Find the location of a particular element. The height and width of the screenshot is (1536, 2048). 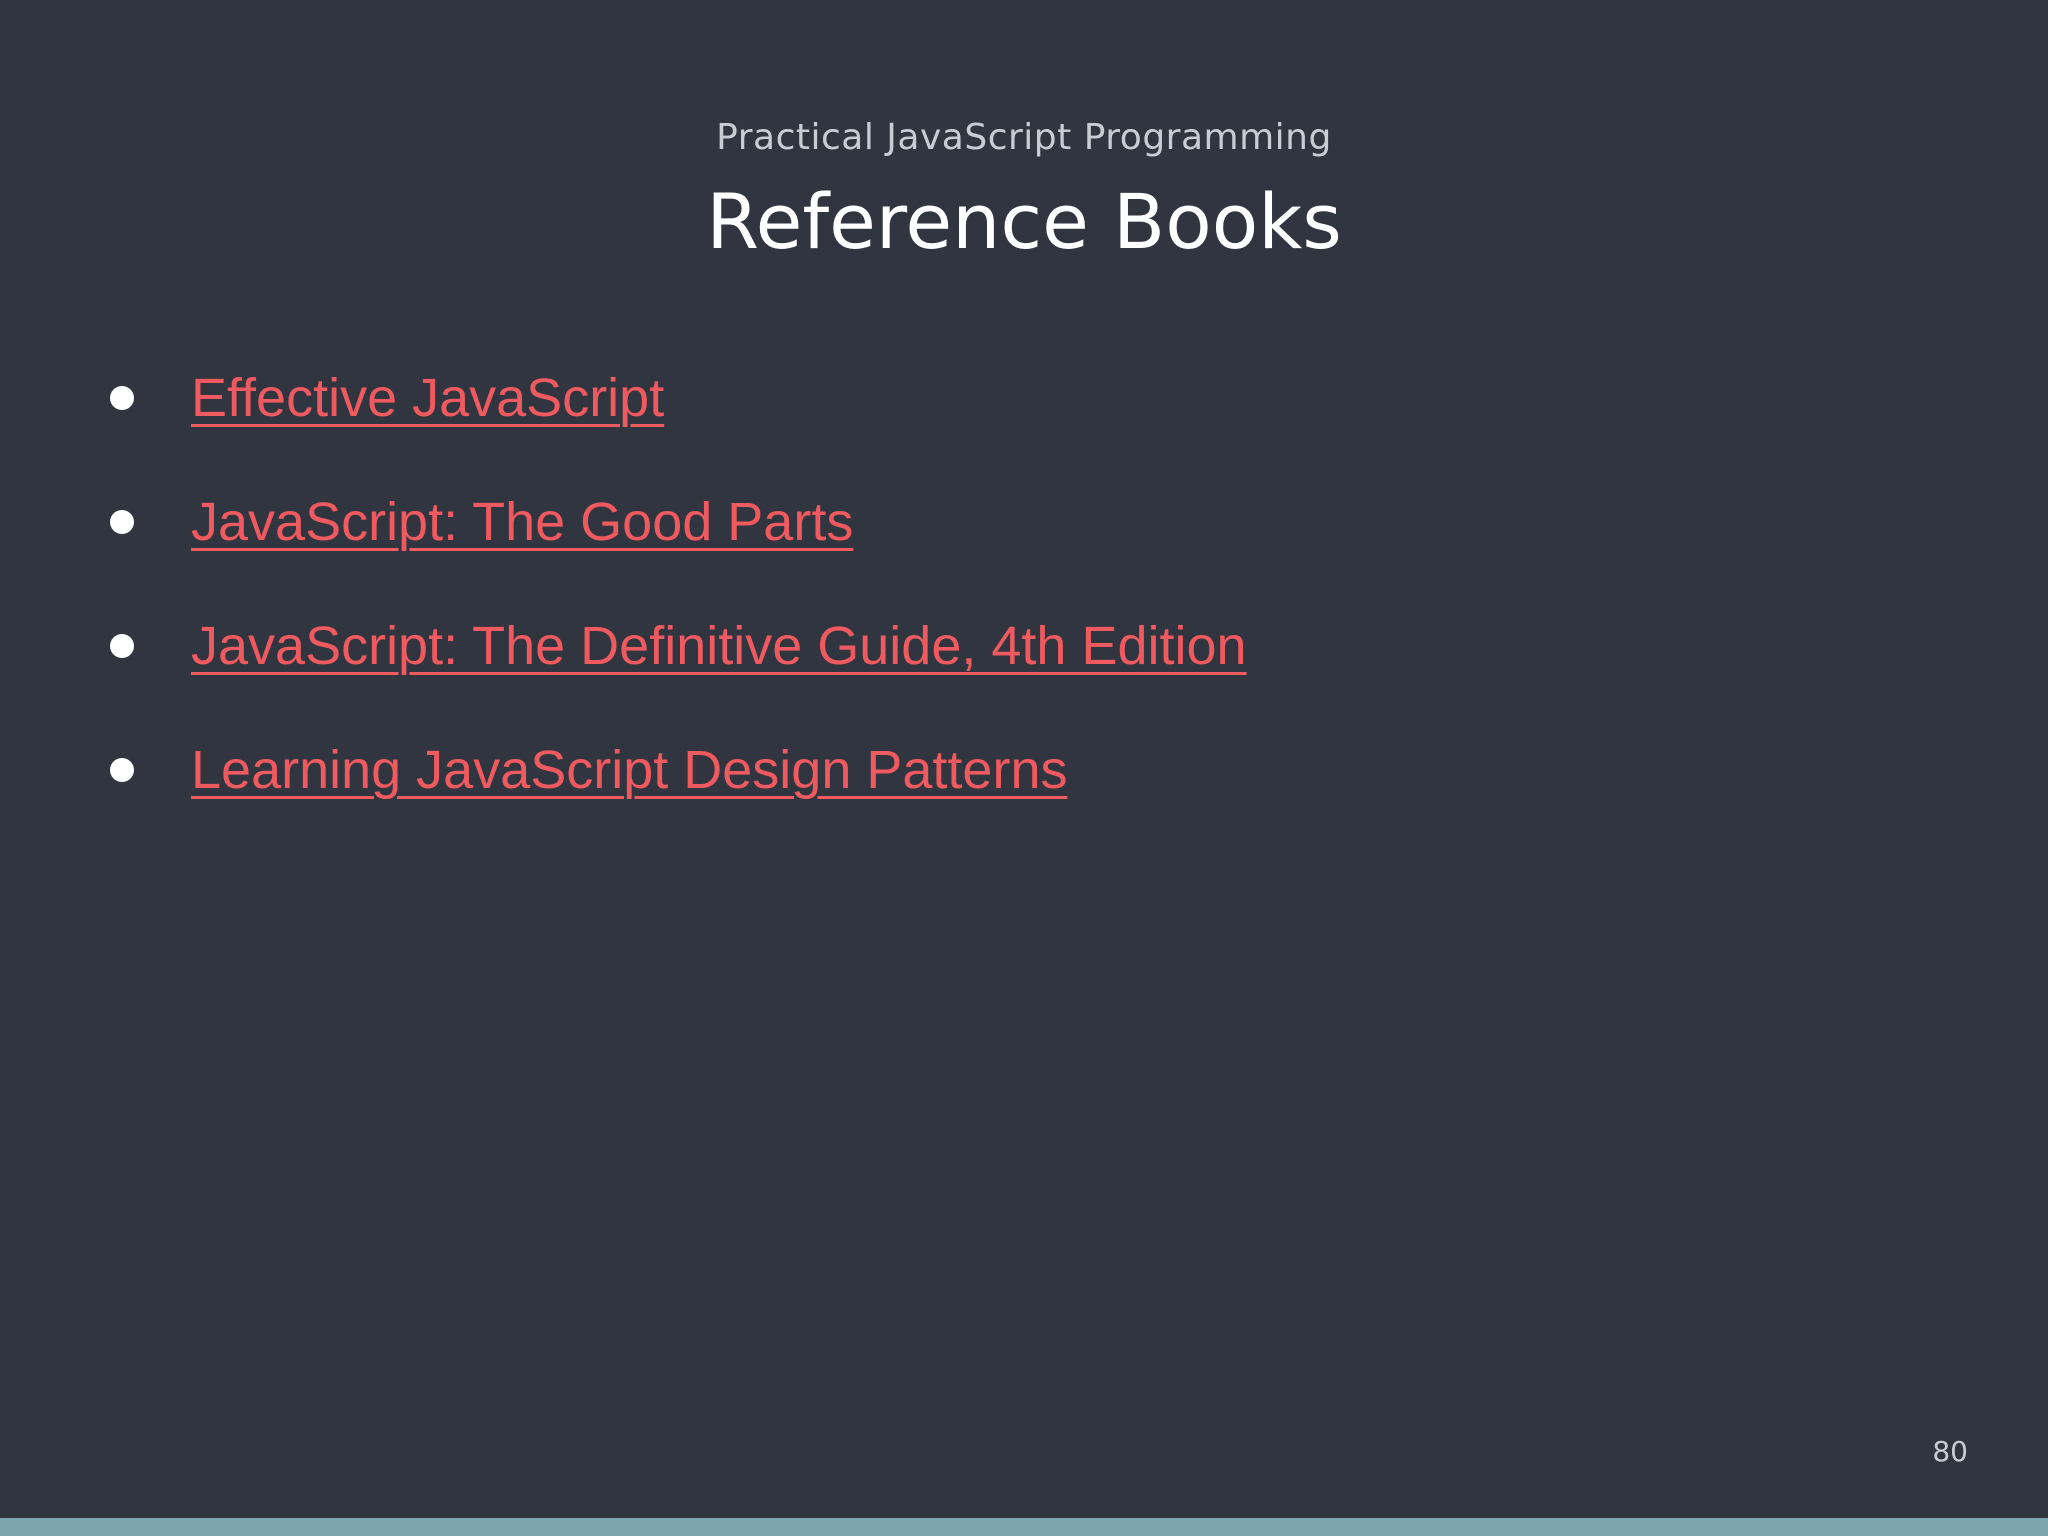

slide-title: Reference Books is located at coordinates (1024, 221).